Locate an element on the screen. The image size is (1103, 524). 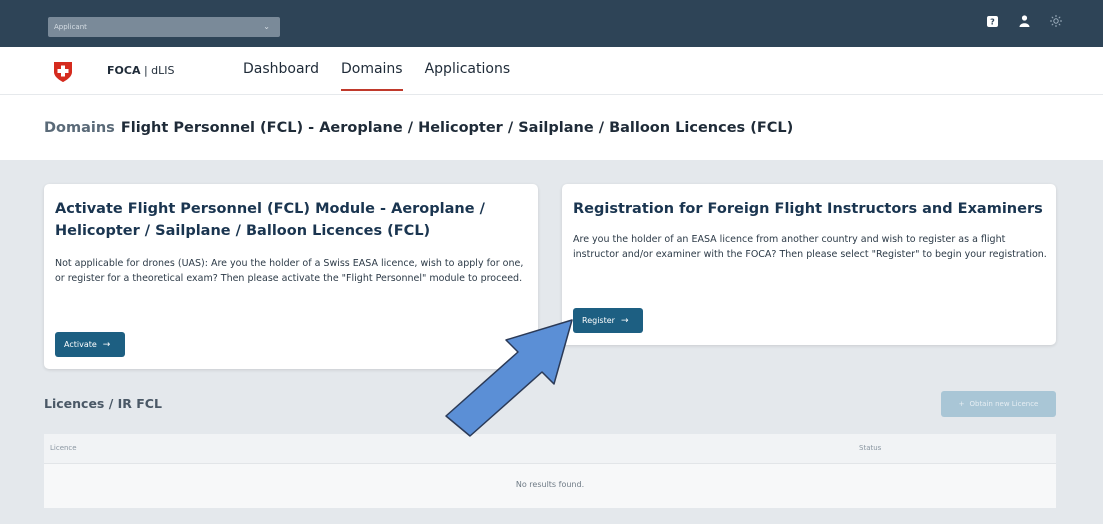
brand: FOCA | dLIS is located at coordinates (141, 70).